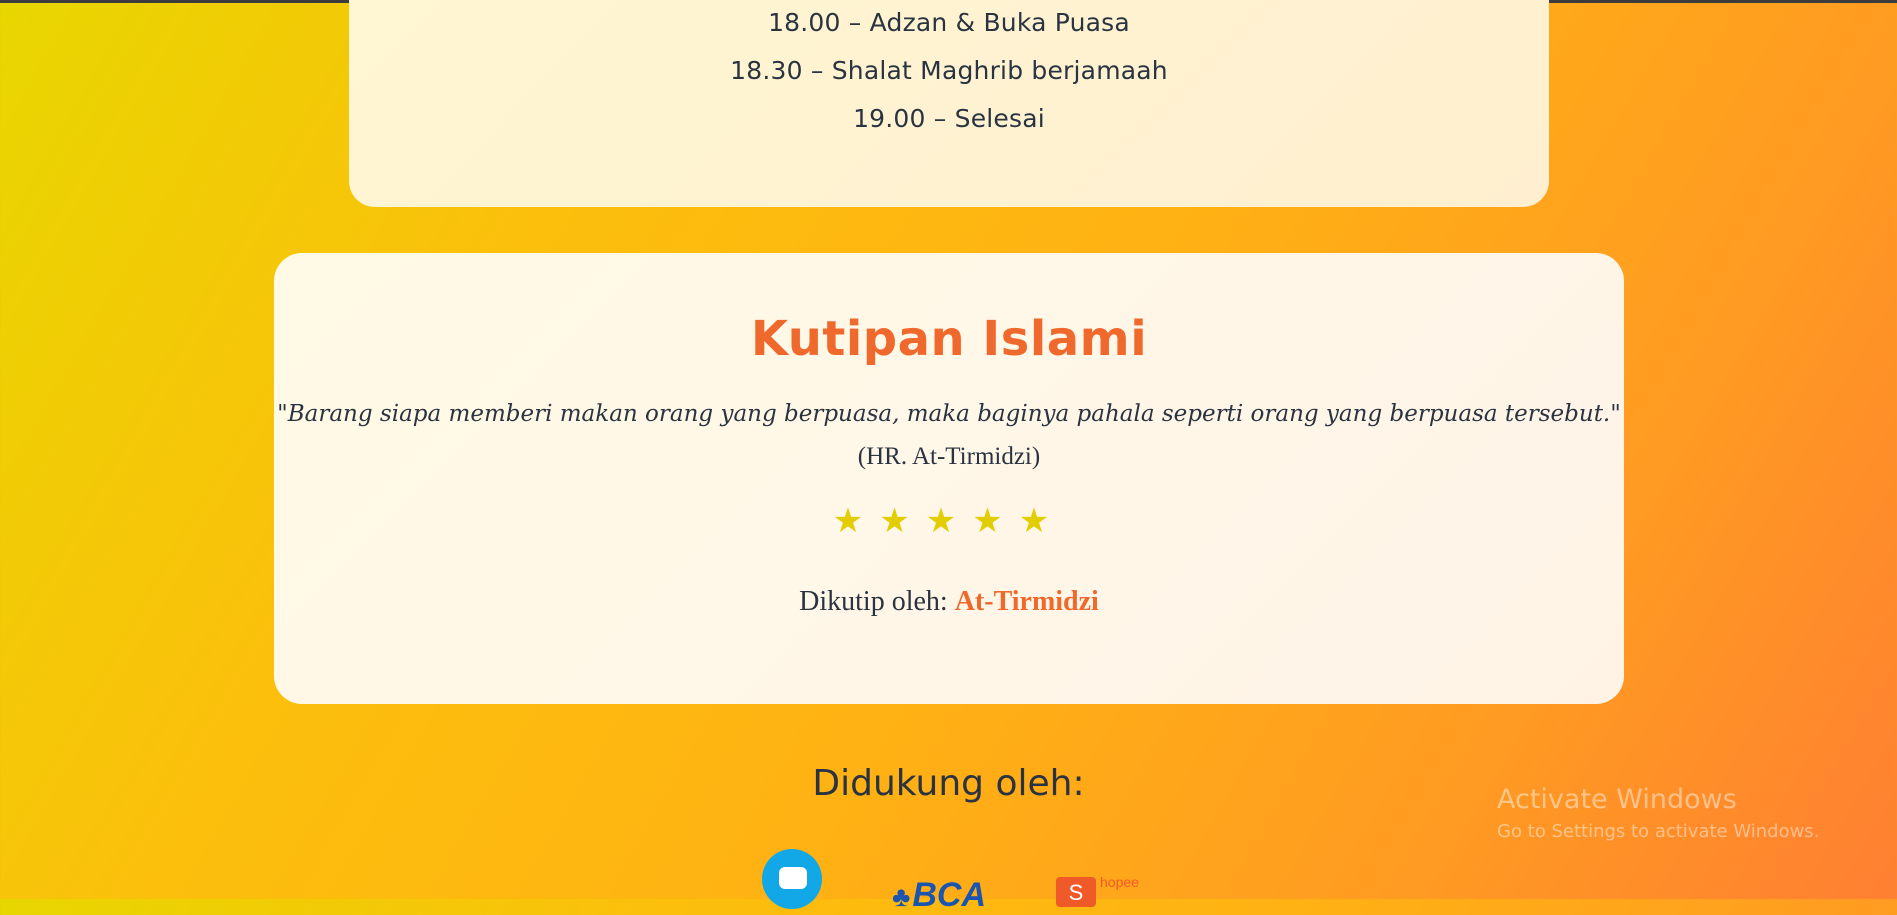 The image size is (1897, 915). I want to click on quote-source: (HR. At-Tirmidzi), so click(949, 456).